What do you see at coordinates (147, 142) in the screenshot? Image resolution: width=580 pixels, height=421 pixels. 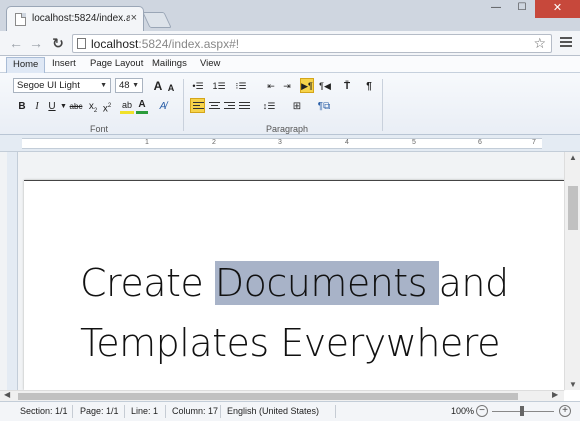 I see `ruler-number: 1` at bounding box center [147, 142].